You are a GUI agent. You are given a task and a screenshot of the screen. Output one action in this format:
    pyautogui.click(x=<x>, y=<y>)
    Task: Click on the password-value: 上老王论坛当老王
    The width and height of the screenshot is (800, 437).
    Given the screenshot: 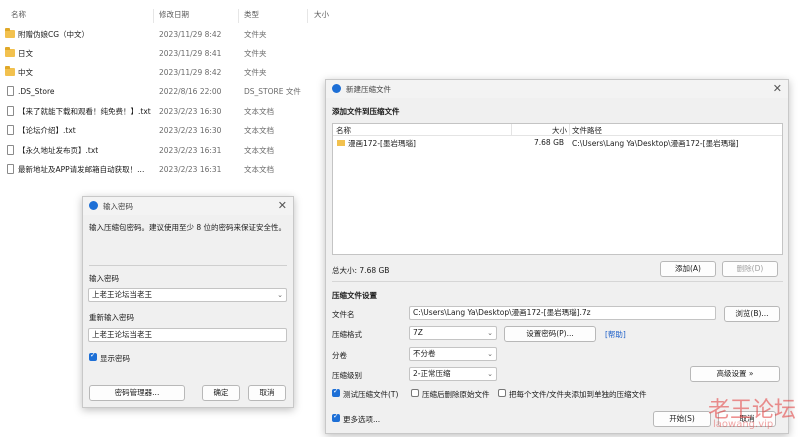 What is the action you would take?
    pyautogui.click(x=122, y=294)
    